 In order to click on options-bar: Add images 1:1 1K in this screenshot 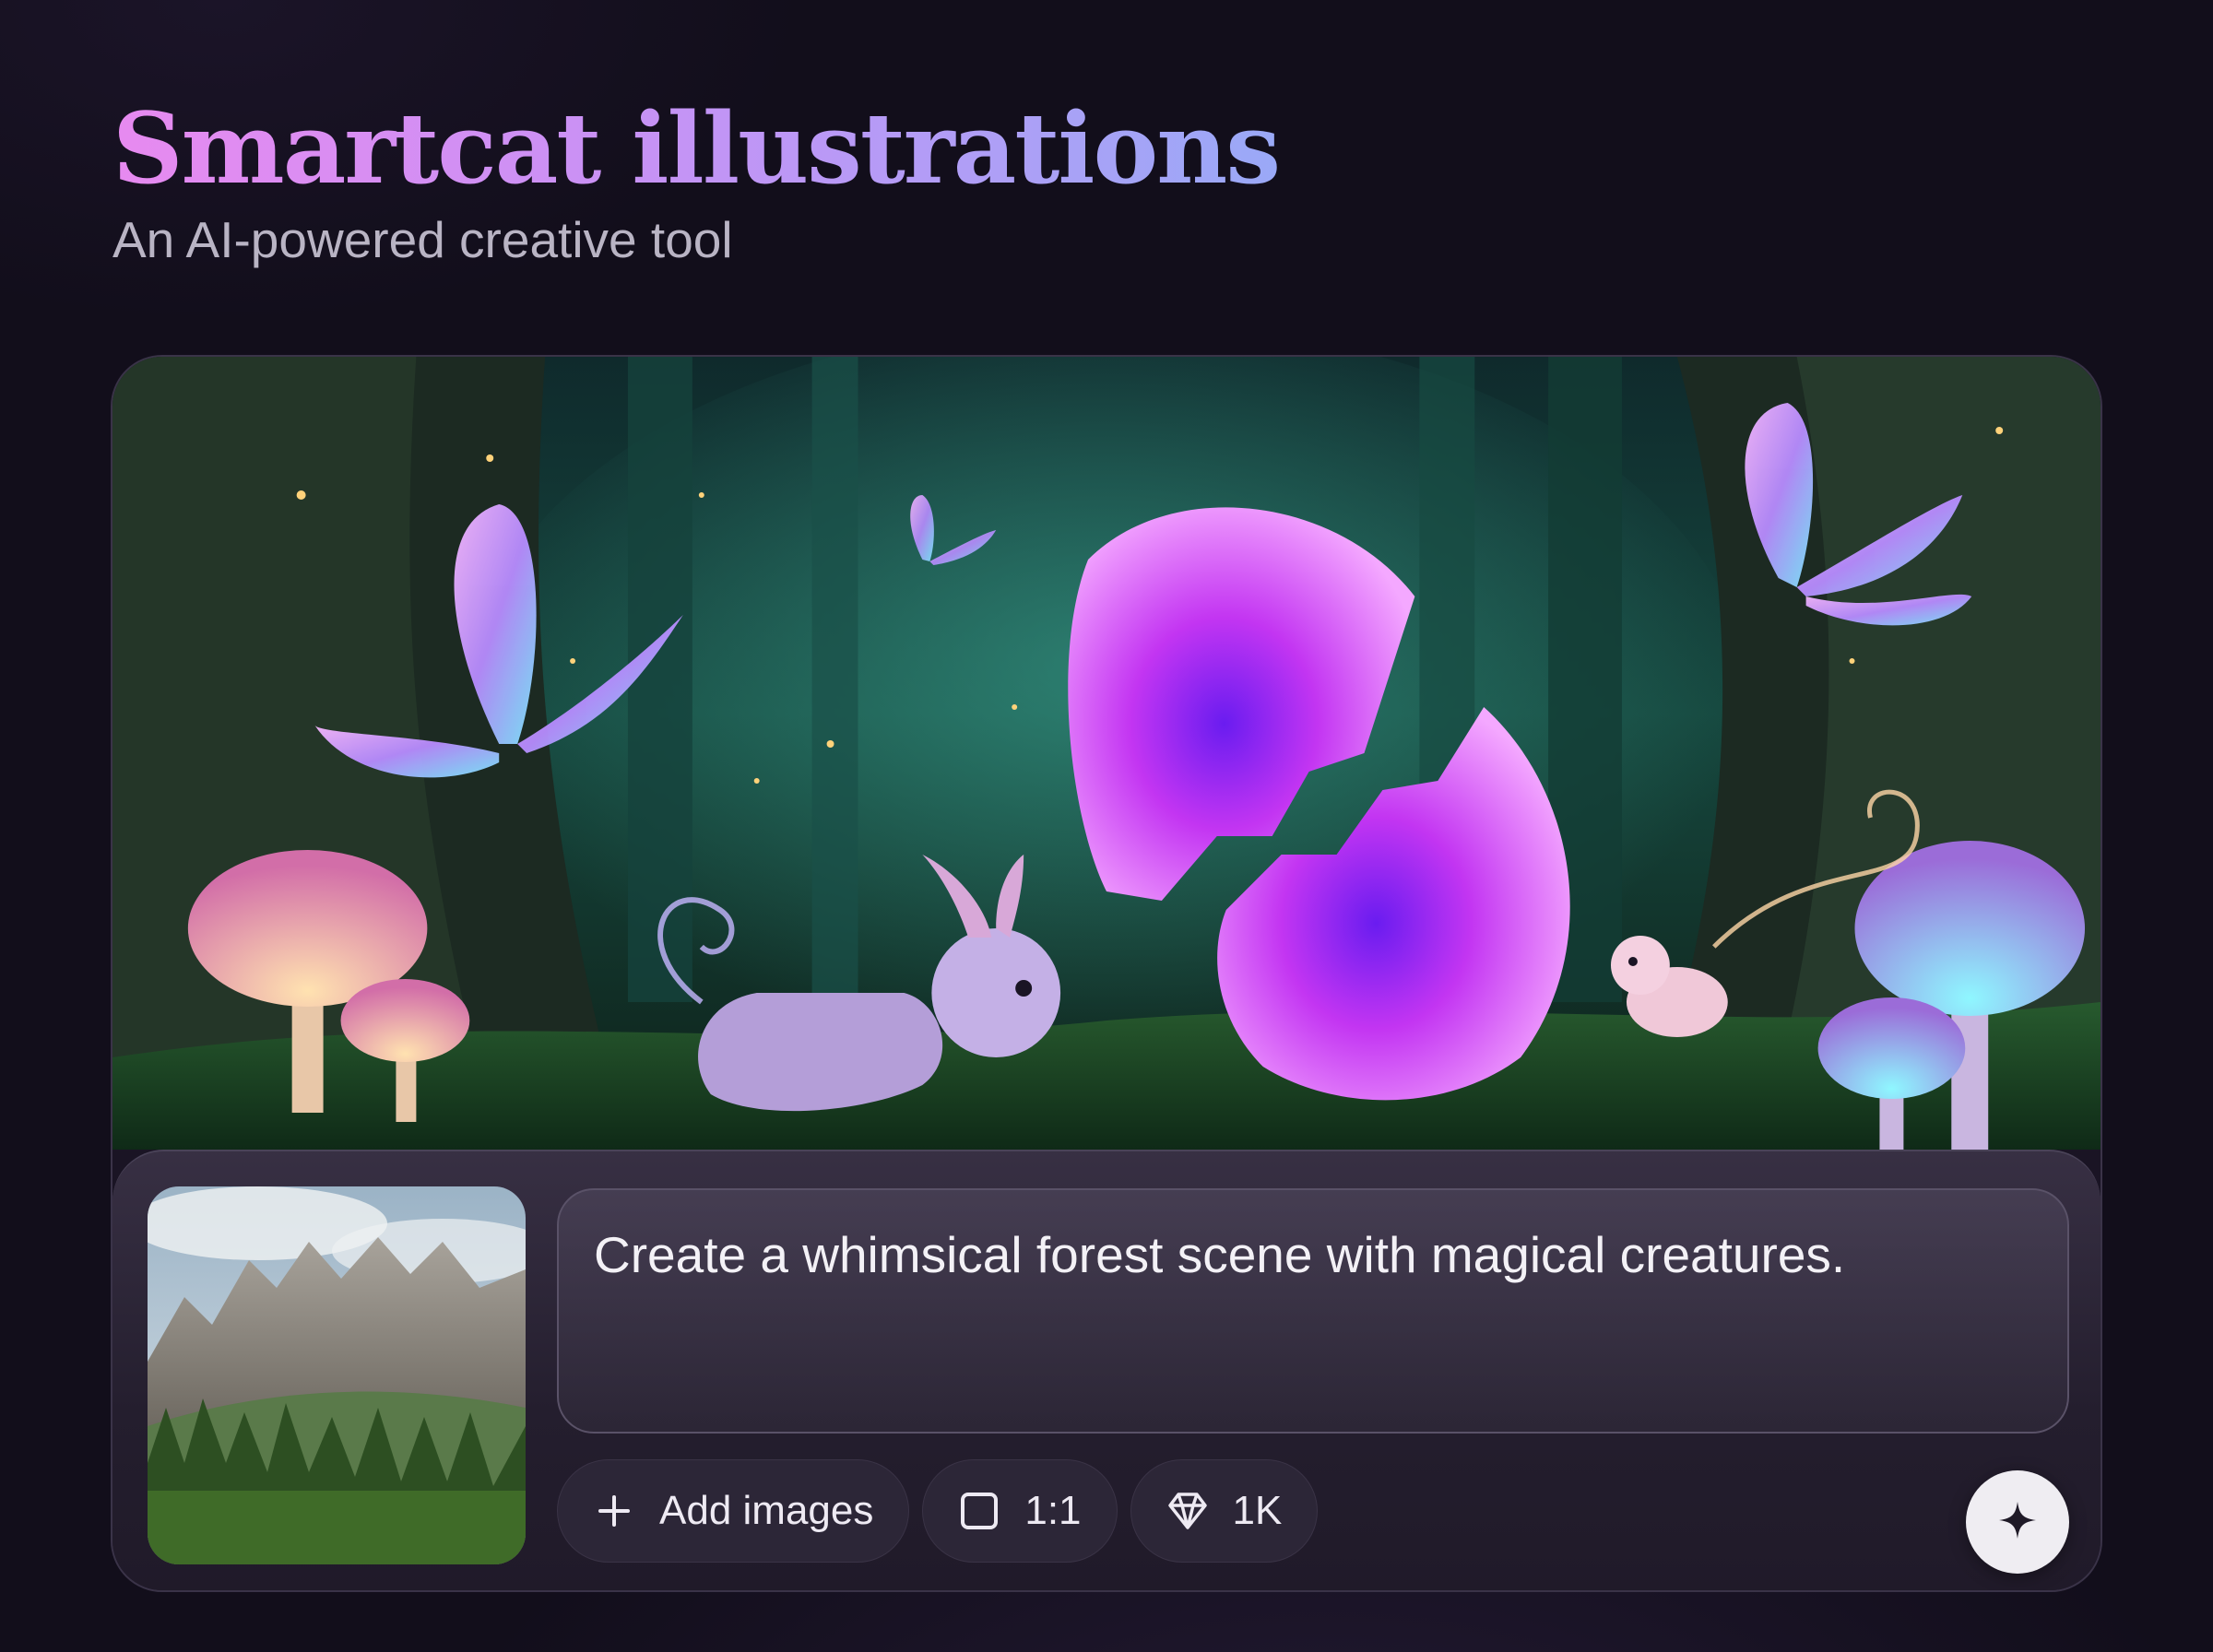, I will do `click(938, 1511)`.